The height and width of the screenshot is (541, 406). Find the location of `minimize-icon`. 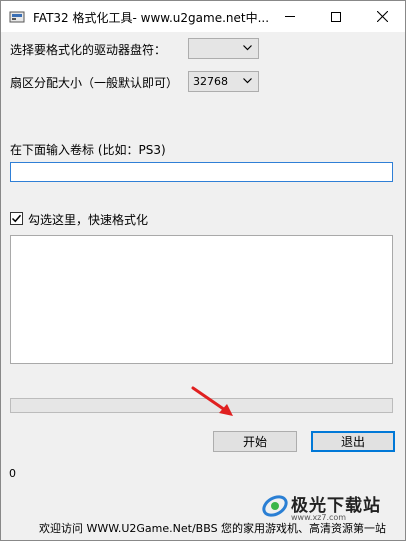

minimize-icon is located at coordinates (290, 16).